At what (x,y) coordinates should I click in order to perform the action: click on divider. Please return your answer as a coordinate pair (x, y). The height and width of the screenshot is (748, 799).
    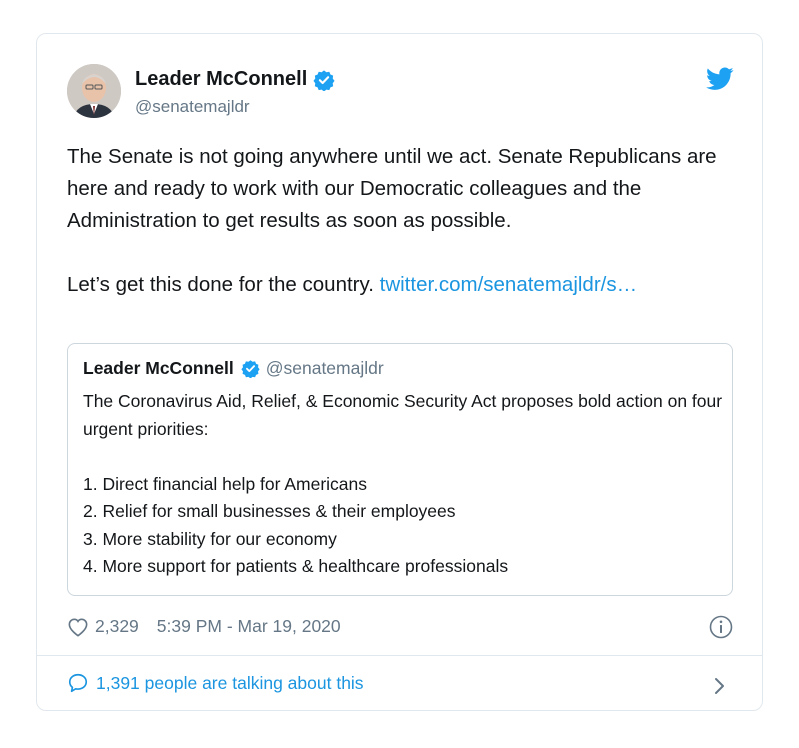
    Looking at the image, I should click on (399, 655).